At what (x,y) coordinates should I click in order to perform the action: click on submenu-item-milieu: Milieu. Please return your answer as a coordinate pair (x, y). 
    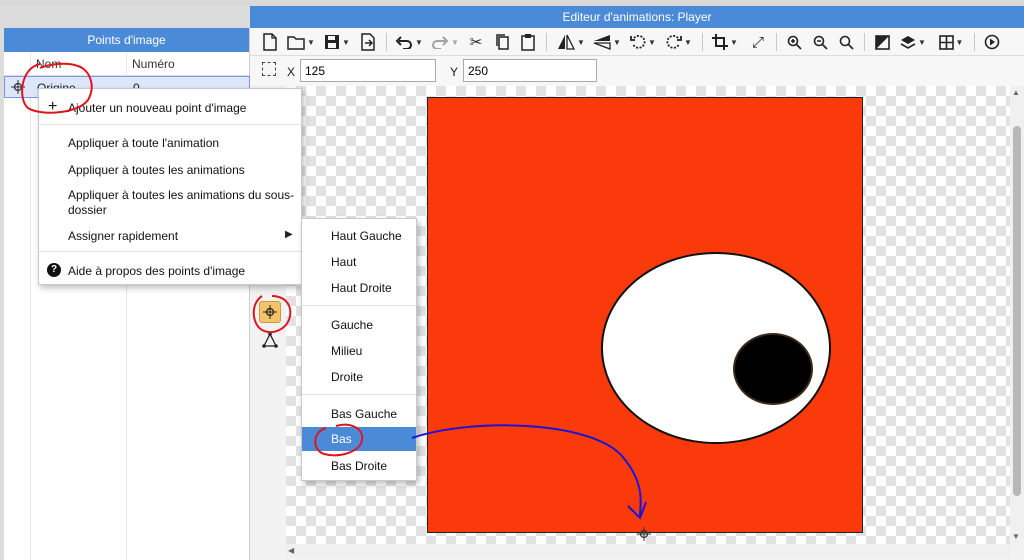
    Looking at the image, I should click on (359, 351).